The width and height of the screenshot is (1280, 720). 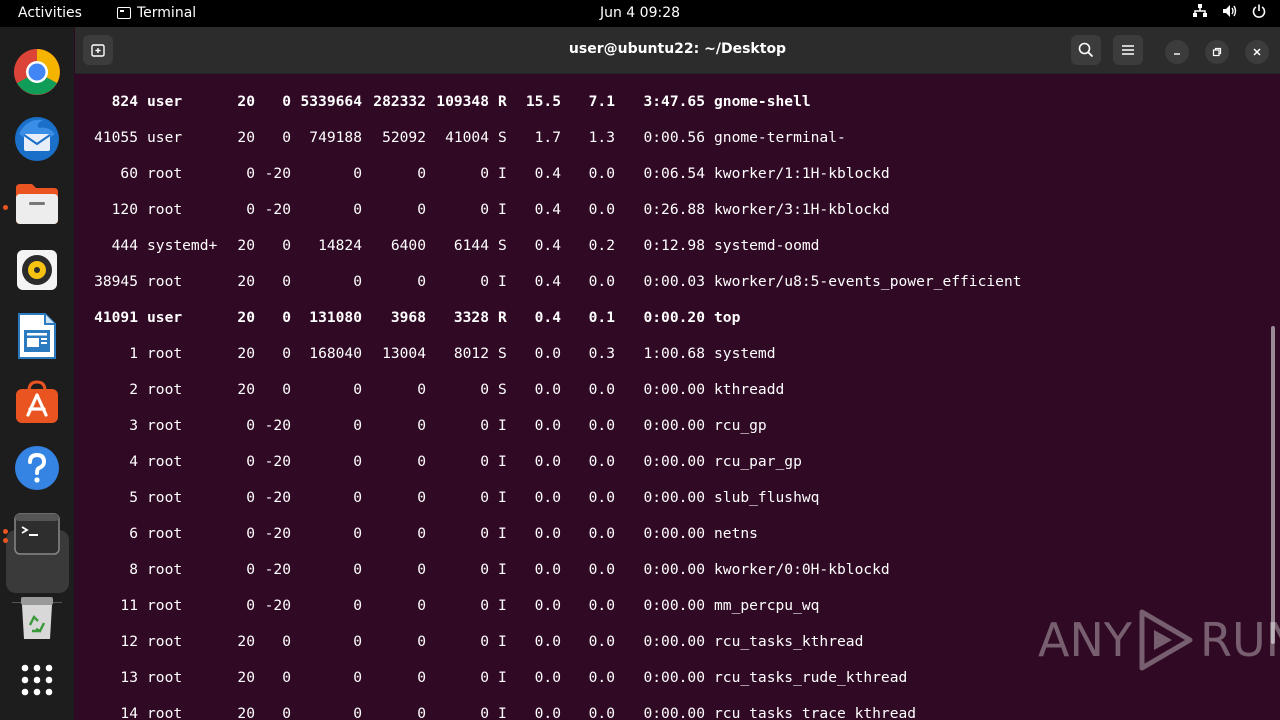 I want to click on shr-cell: 8012, so click(x=471, y=353).